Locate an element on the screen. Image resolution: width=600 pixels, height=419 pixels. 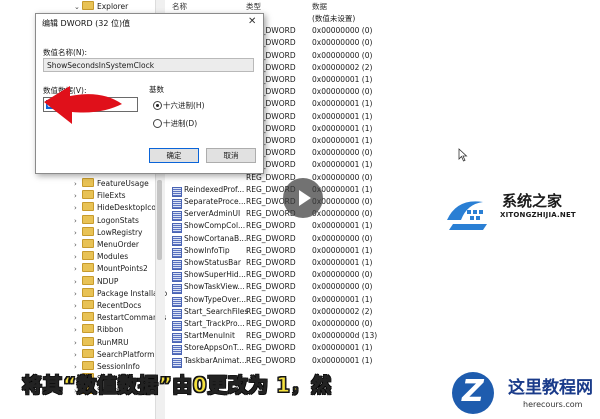
ok-button: 确定 is located at coordinates (174, 155).